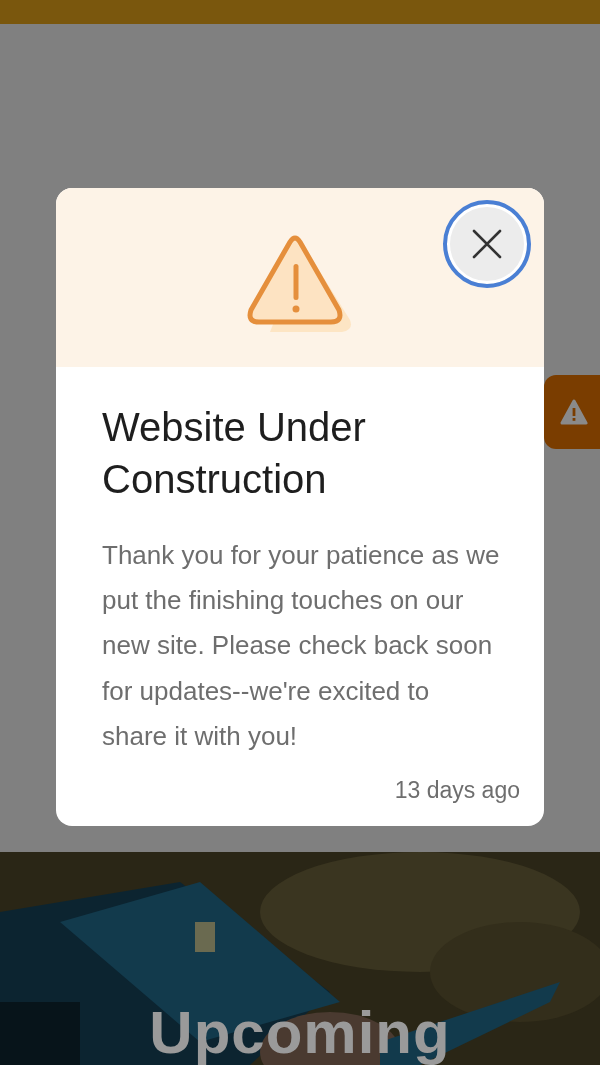 This screenshot has height=1065, width=600. I want to click on side-tab, so click(572, 412).